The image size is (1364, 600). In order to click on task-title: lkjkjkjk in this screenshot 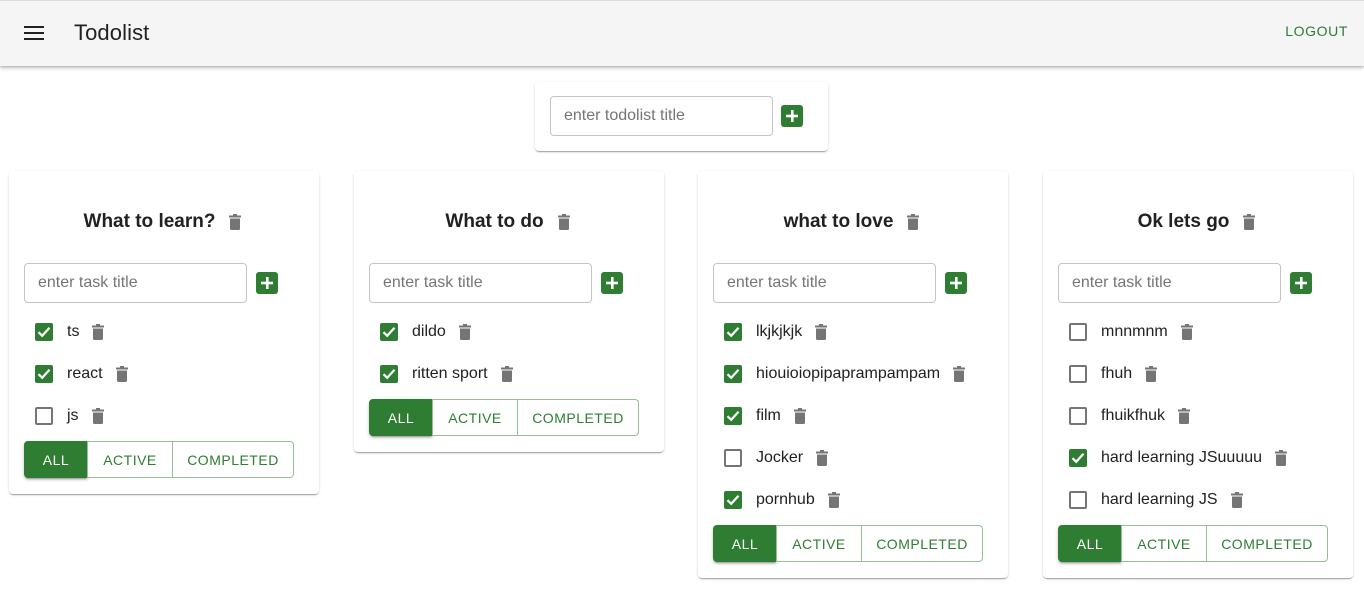, I will do `click(779, 332)`.